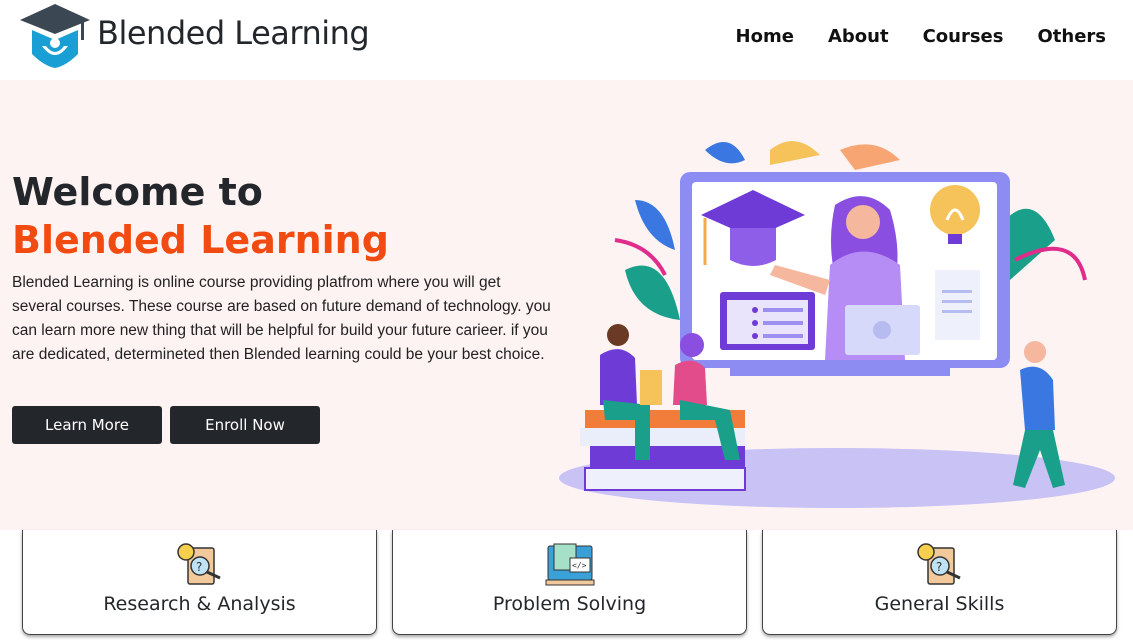 The image size is (1133, 643). Describe the element at coordinates (87, 425) in the screenshot. I see `learn-more-button: Learn More` at that location.